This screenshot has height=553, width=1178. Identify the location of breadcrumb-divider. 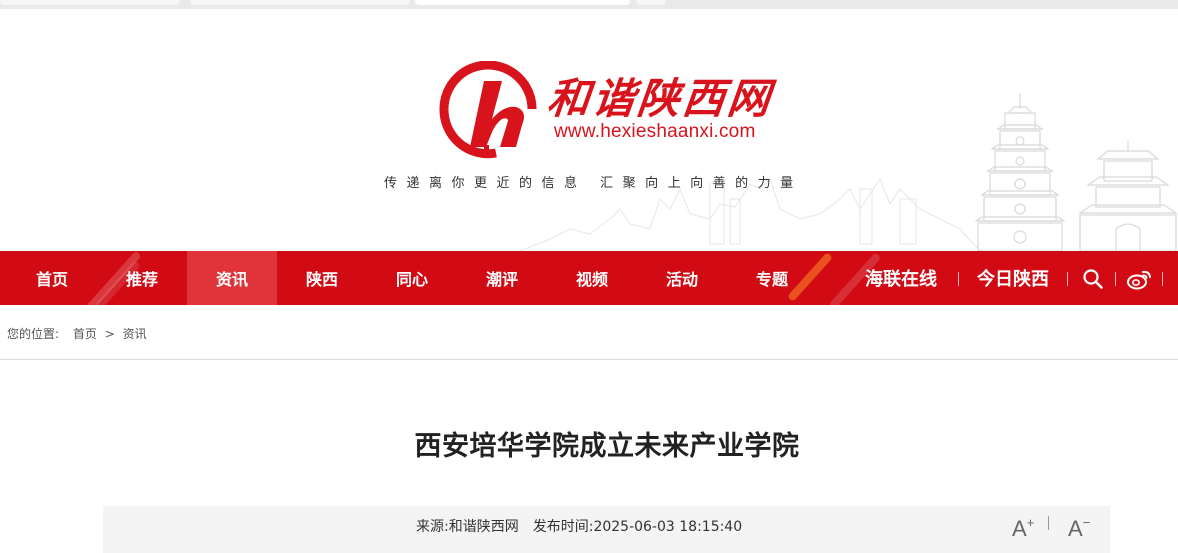
(589, 359).